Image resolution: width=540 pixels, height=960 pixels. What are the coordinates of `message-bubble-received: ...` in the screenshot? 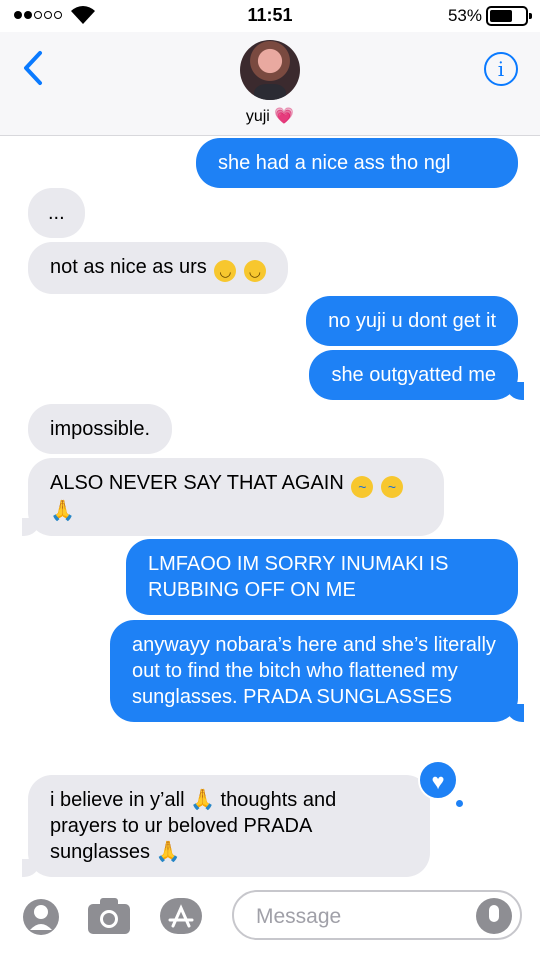 It's located at (56, 213).